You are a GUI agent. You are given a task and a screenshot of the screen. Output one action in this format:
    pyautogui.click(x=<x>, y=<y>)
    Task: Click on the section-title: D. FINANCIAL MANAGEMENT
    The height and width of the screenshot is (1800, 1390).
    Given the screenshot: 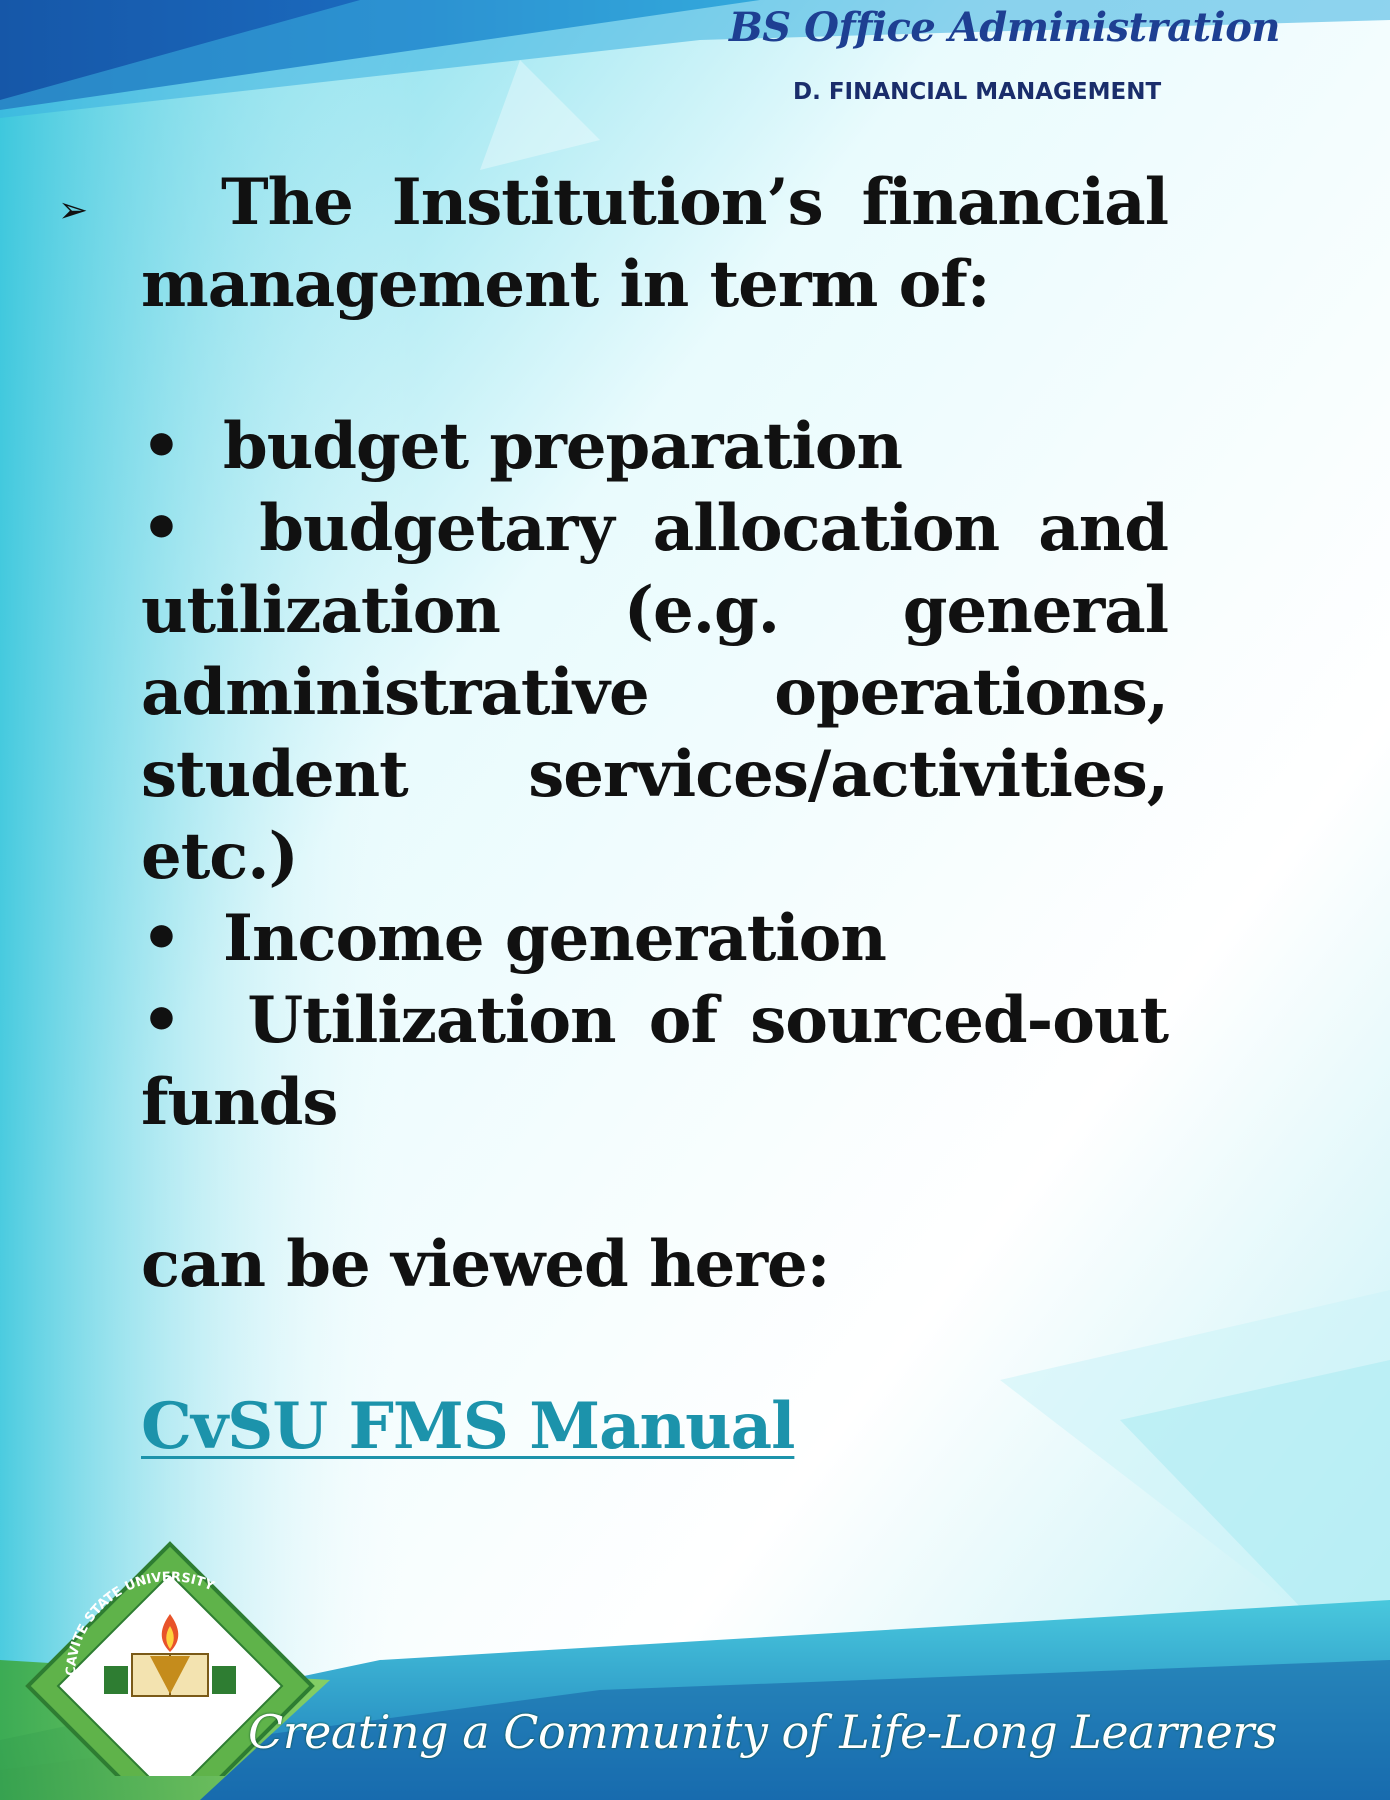 What is the action you would take?
    pyautogui.click(x=977, y=92)
    